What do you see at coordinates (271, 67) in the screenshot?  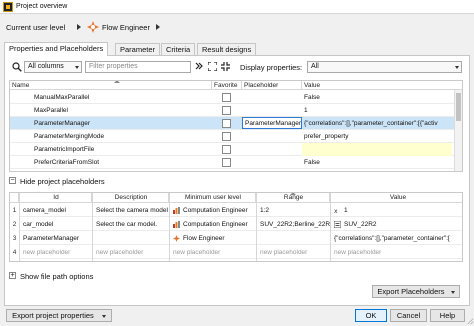 I see `display-properties-label: Display properties:` at bounding box center [271, 67].